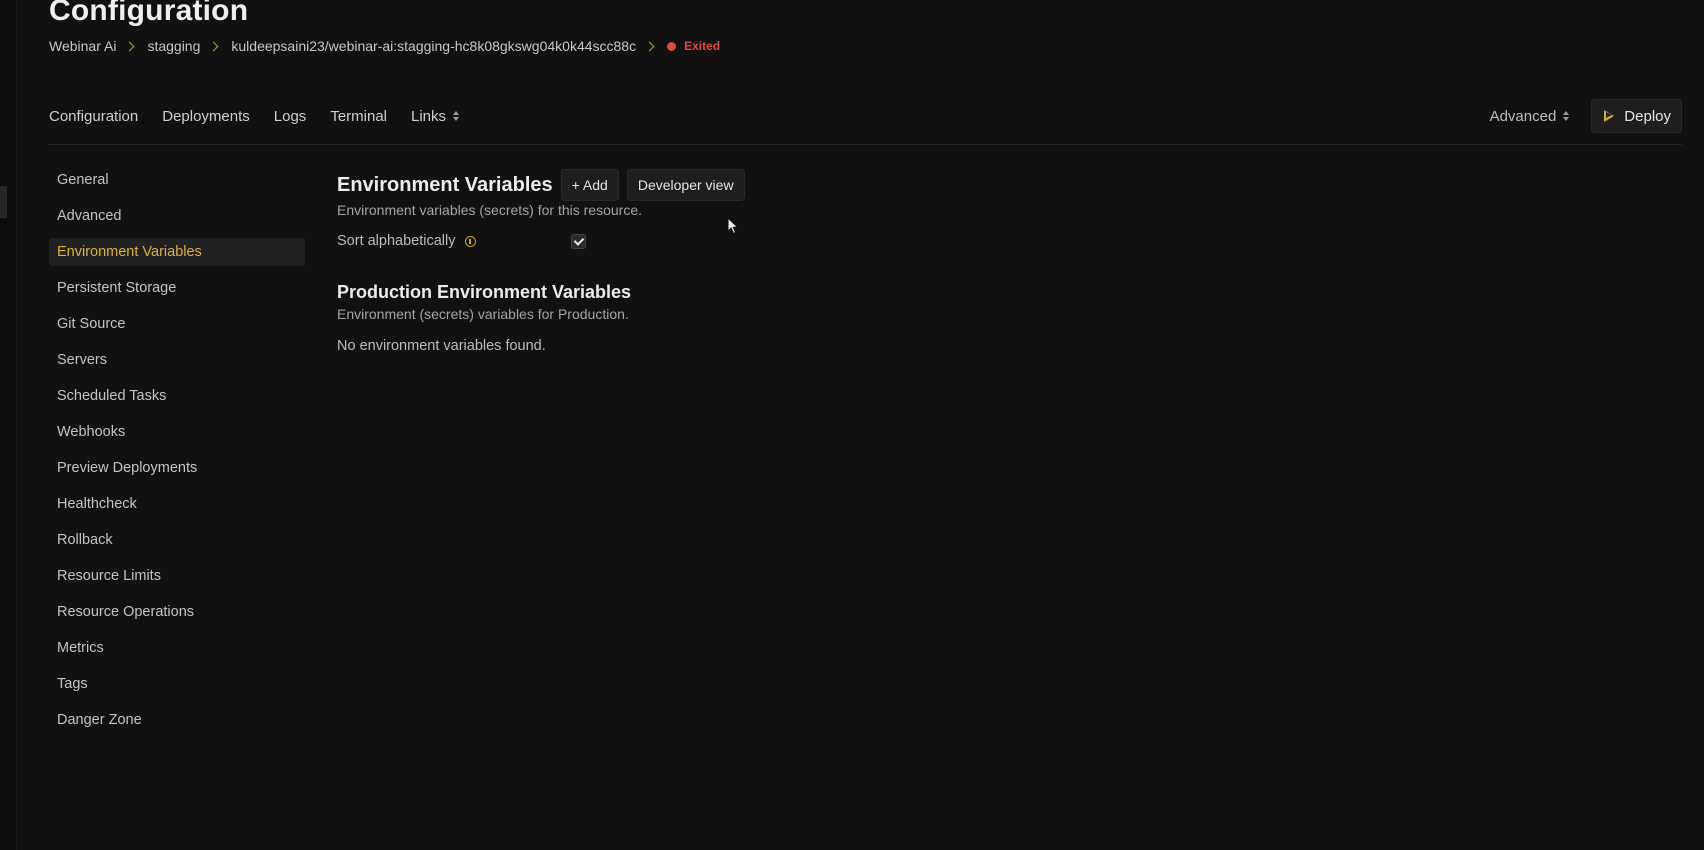  Describe the element at coordinates (429, 116) in the screenshot. I see `links-dropdown-label: Links` at that location.